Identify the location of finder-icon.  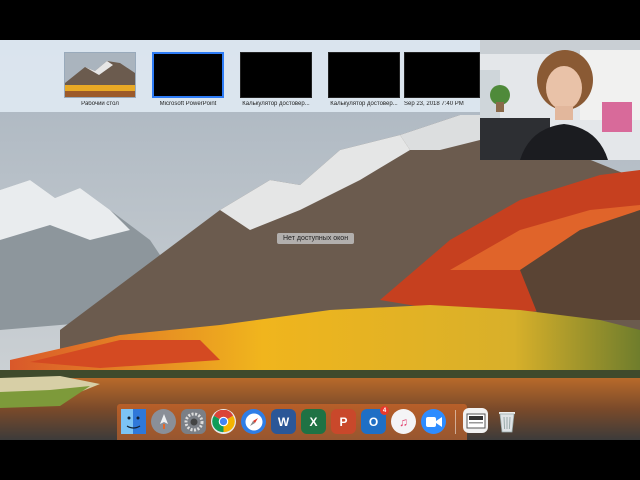
(133, 421).